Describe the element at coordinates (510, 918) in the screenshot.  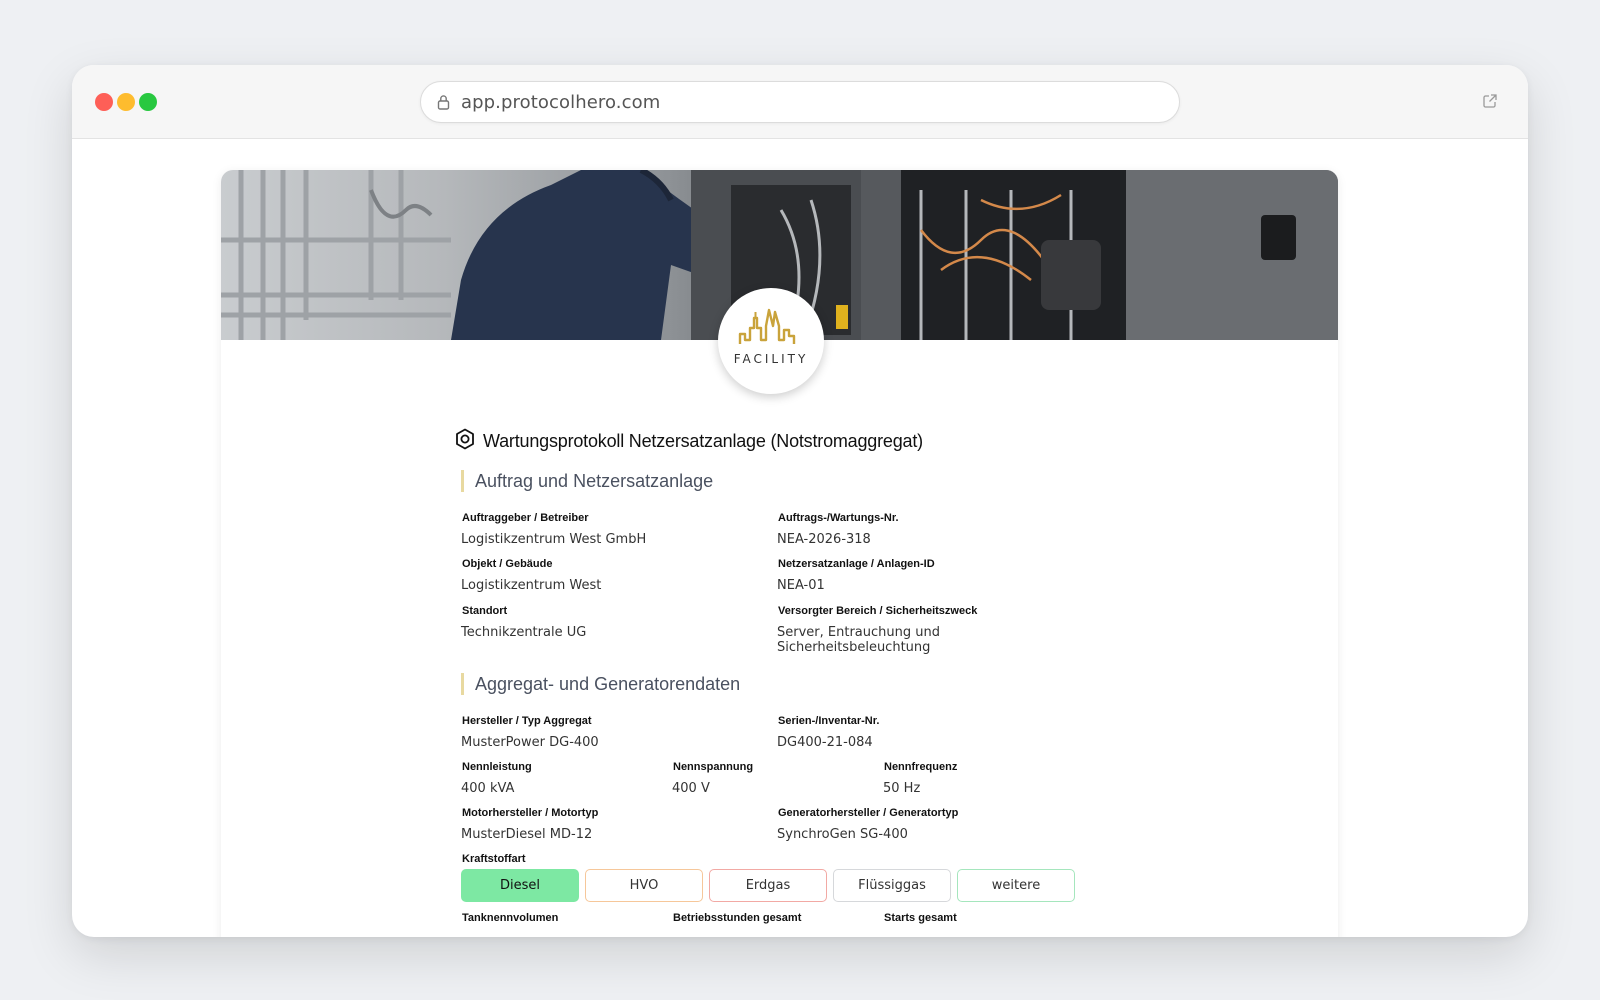
I see `field-label-tanknennvolumen: Tanknennvolumen` at that location.